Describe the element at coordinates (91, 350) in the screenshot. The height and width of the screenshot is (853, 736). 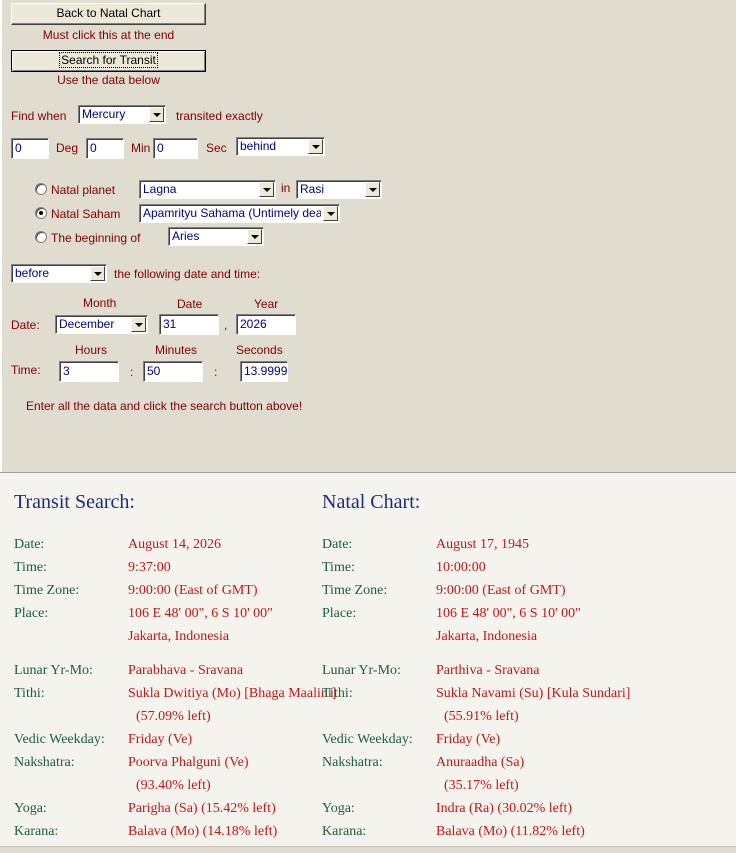
I see `hours-header: Hours` at that location.